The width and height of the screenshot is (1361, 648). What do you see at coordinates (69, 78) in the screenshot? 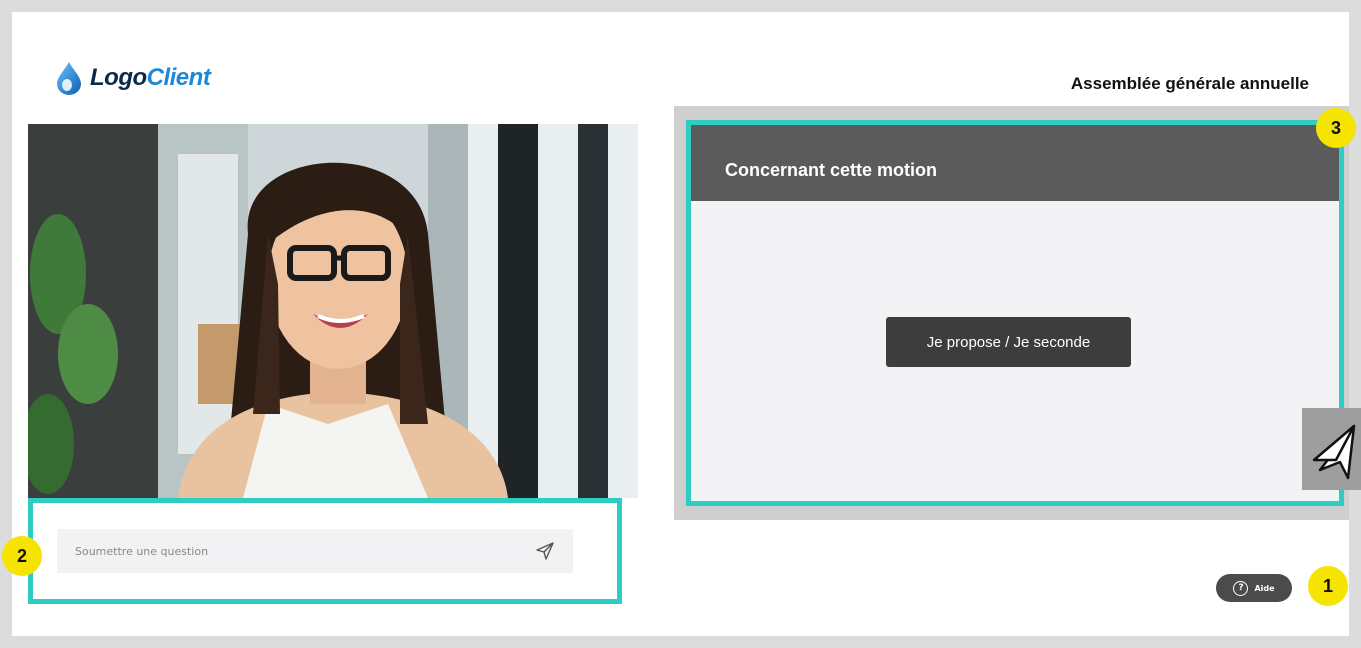
I see `drop-icon` at bounding box center [69, 78].